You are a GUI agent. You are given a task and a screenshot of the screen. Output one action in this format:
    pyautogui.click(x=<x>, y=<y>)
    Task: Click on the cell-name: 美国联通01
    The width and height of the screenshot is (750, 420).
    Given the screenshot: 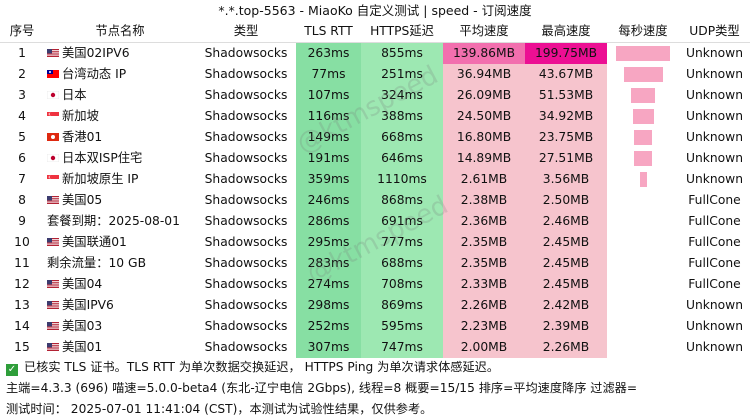 What is the action you would take?
    pyautogui.click(x=120, y=242)
    